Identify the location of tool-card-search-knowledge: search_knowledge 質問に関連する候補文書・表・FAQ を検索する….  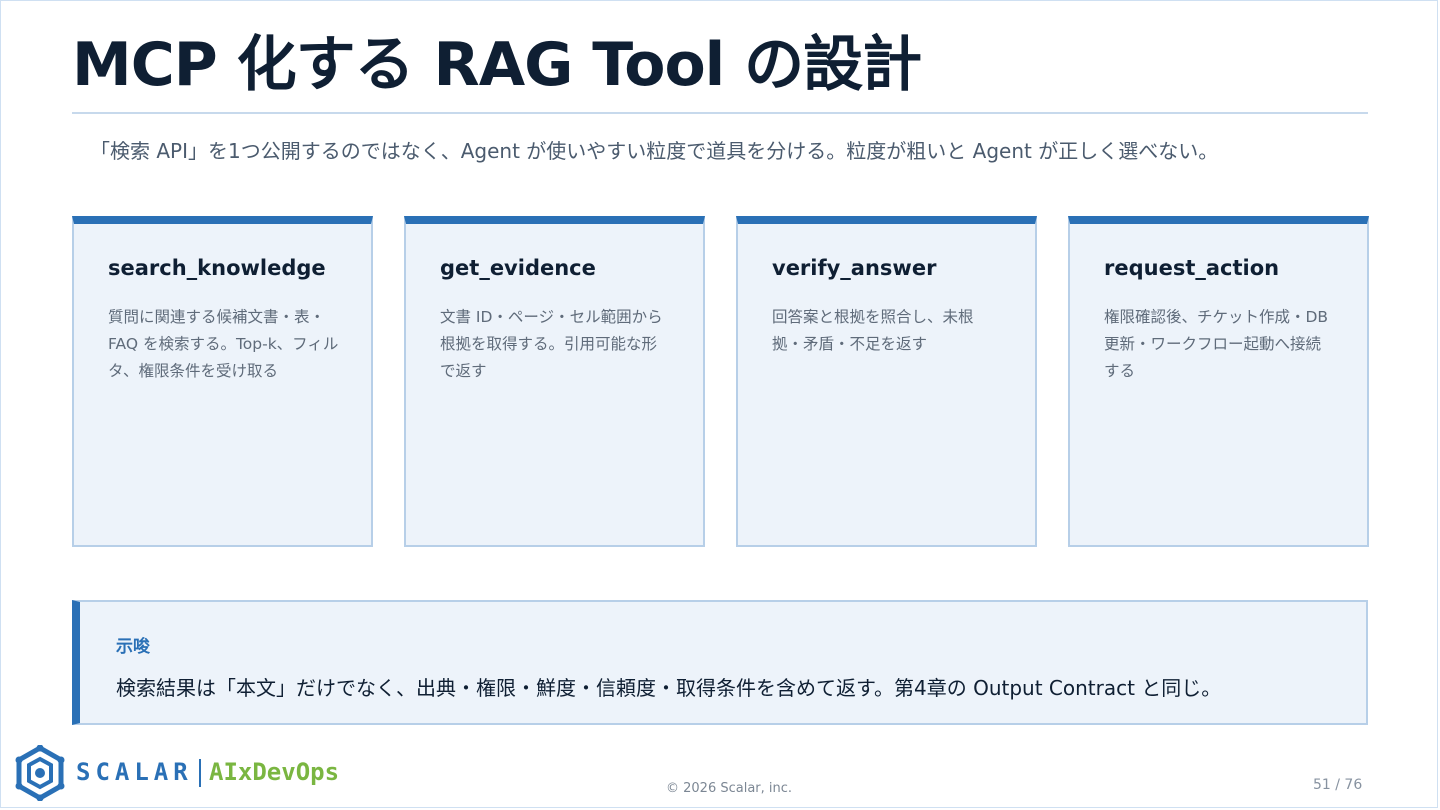
(222, 381).